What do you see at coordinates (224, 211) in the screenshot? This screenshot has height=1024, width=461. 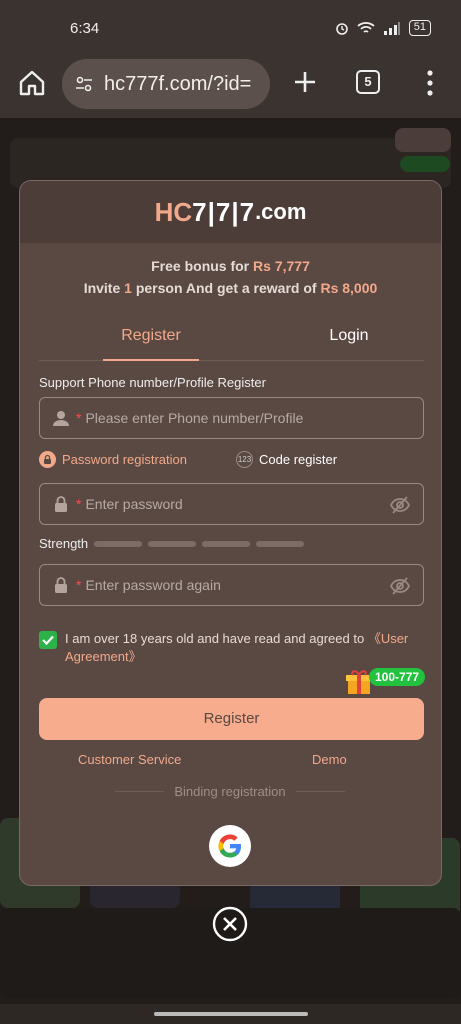 I see `logo-digits: 7|7|7` at bounding box center [224, 211].